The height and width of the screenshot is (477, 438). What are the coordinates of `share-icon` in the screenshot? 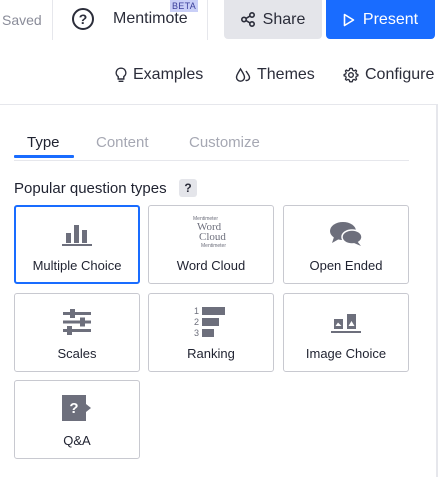 It's located at (247, 19).